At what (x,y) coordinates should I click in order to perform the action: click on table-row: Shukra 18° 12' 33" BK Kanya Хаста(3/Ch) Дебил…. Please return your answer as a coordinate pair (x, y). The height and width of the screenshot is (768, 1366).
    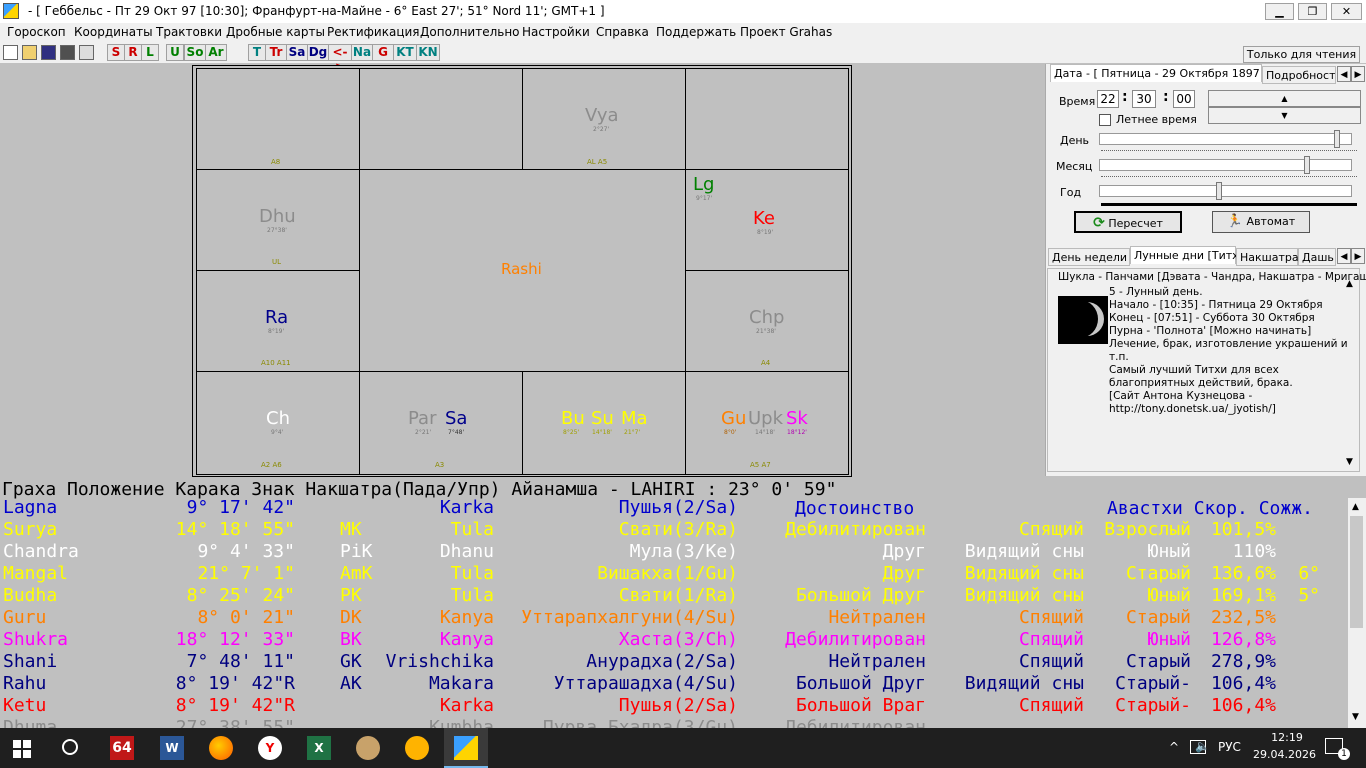
    Looking at the image, I should click on (674, 640).